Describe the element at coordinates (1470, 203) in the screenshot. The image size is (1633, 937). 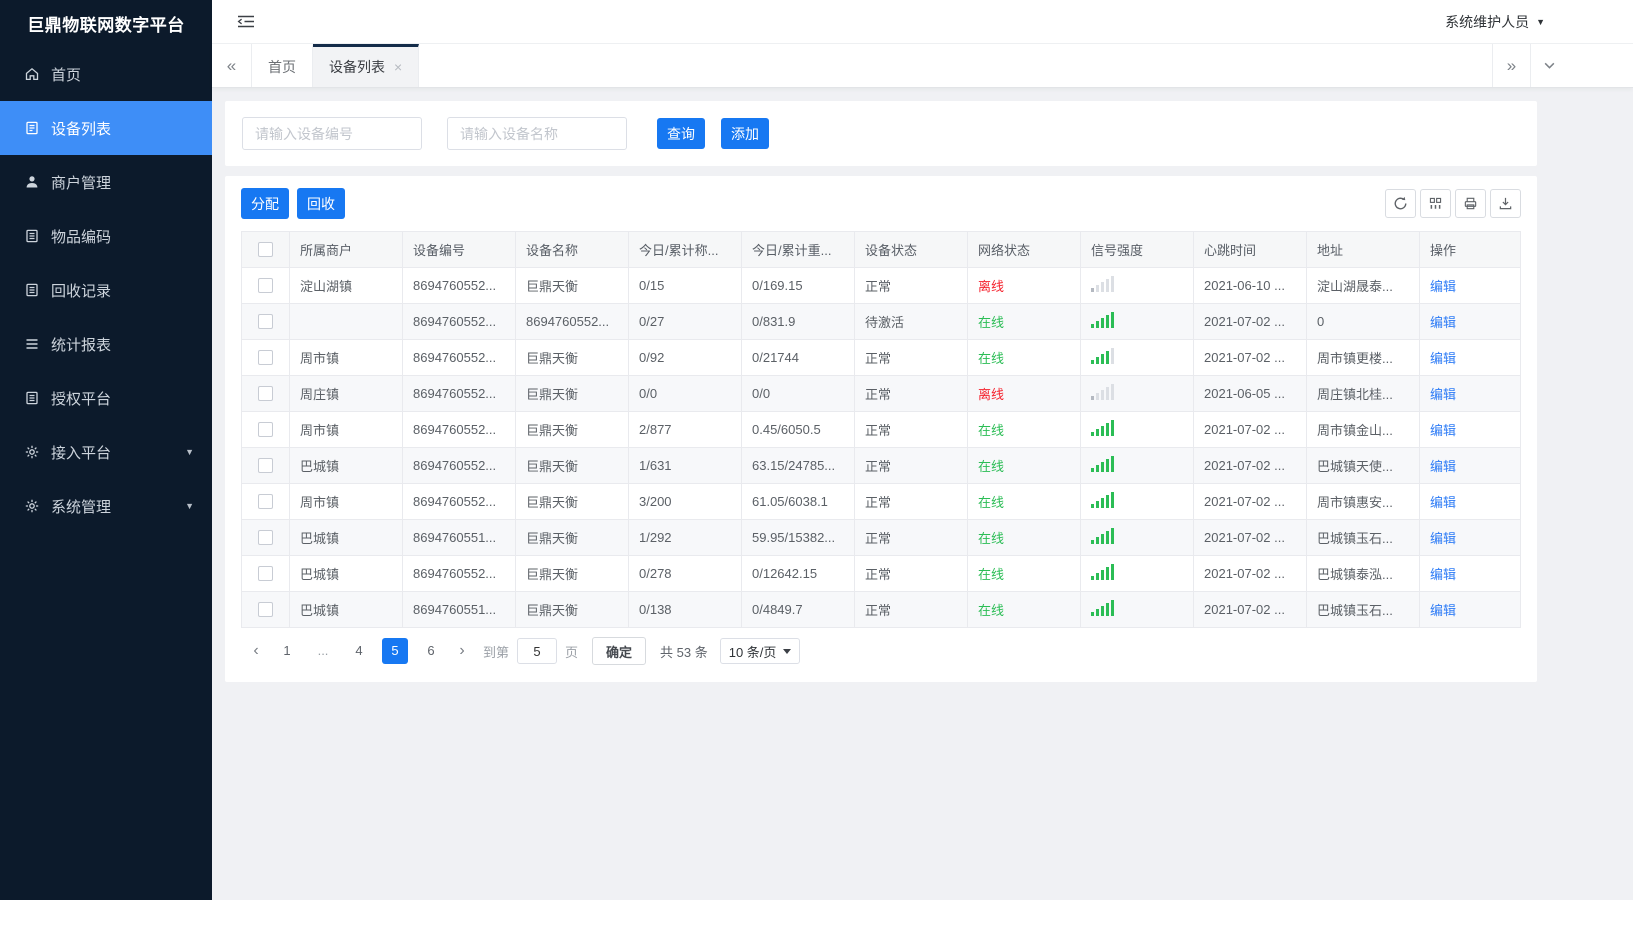
I see `print-icon` at that location.